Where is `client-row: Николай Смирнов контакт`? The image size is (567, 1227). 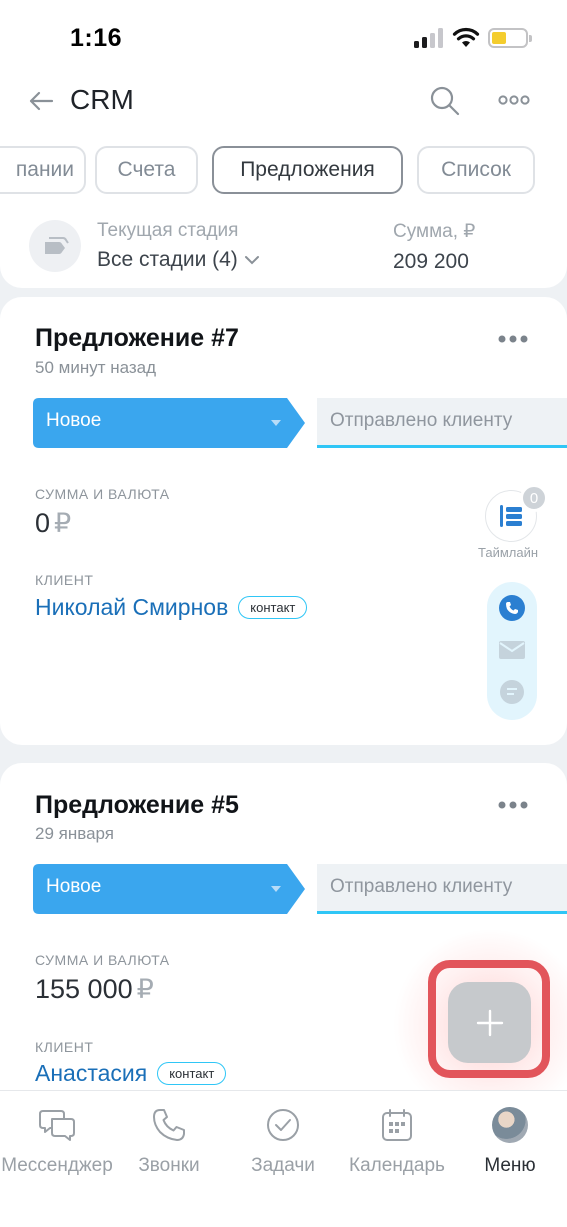
client-row: Николай Смирнов контакт is located at coordinates (171, 607).